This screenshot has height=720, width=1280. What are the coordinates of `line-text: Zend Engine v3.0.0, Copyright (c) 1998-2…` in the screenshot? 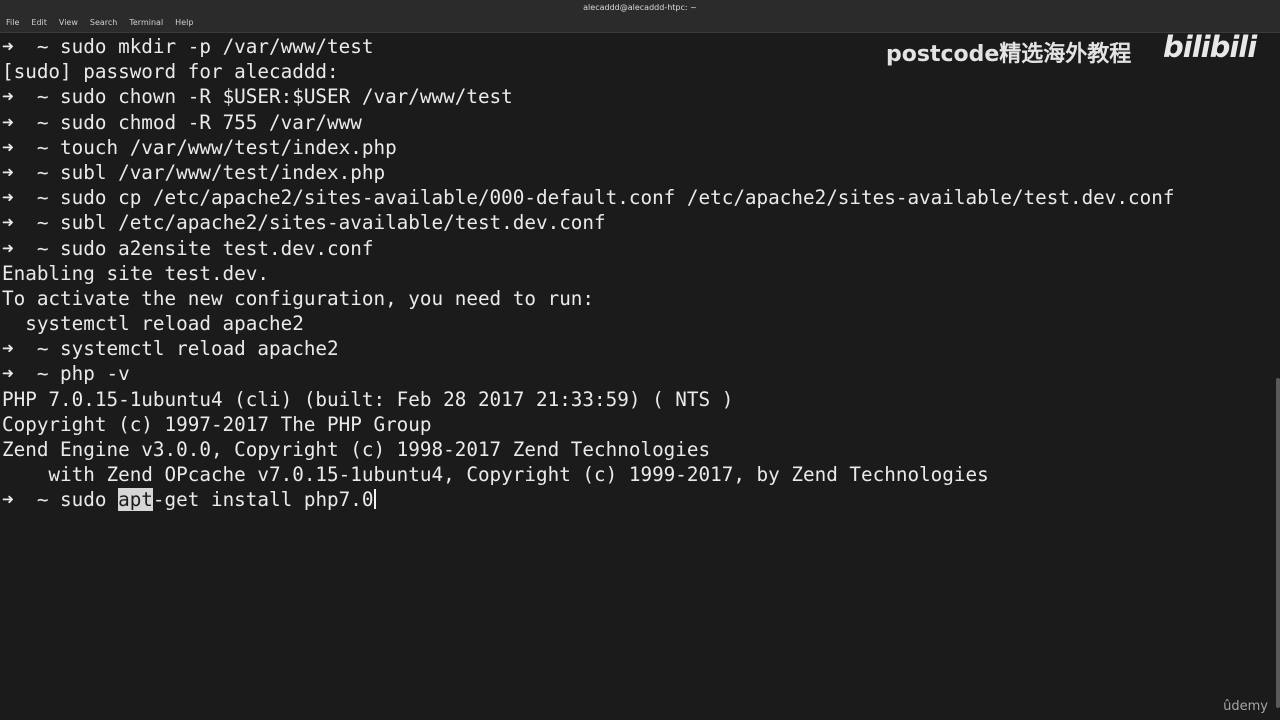 It's located at (356, 449).